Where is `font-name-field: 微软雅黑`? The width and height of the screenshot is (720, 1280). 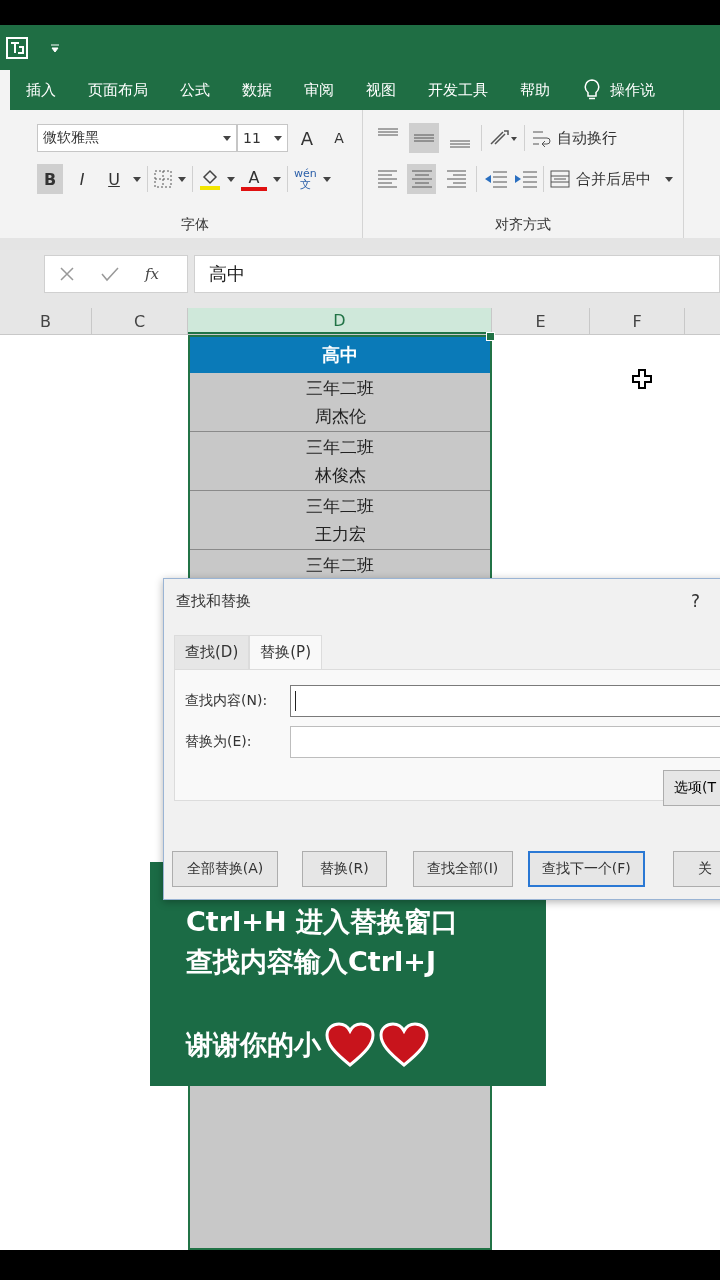
font-name-field: 微软雅黑 is located at coordinates (137, 138).